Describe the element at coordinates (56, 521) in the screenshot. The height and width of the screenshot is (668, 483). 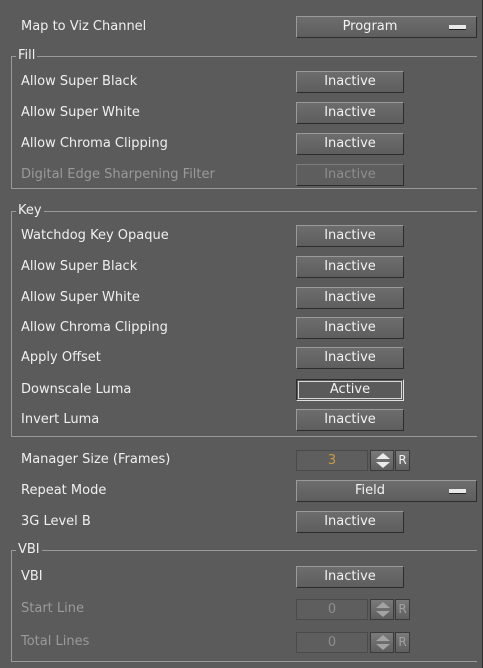
I see `level-b-label: 3G Level B` at that location.